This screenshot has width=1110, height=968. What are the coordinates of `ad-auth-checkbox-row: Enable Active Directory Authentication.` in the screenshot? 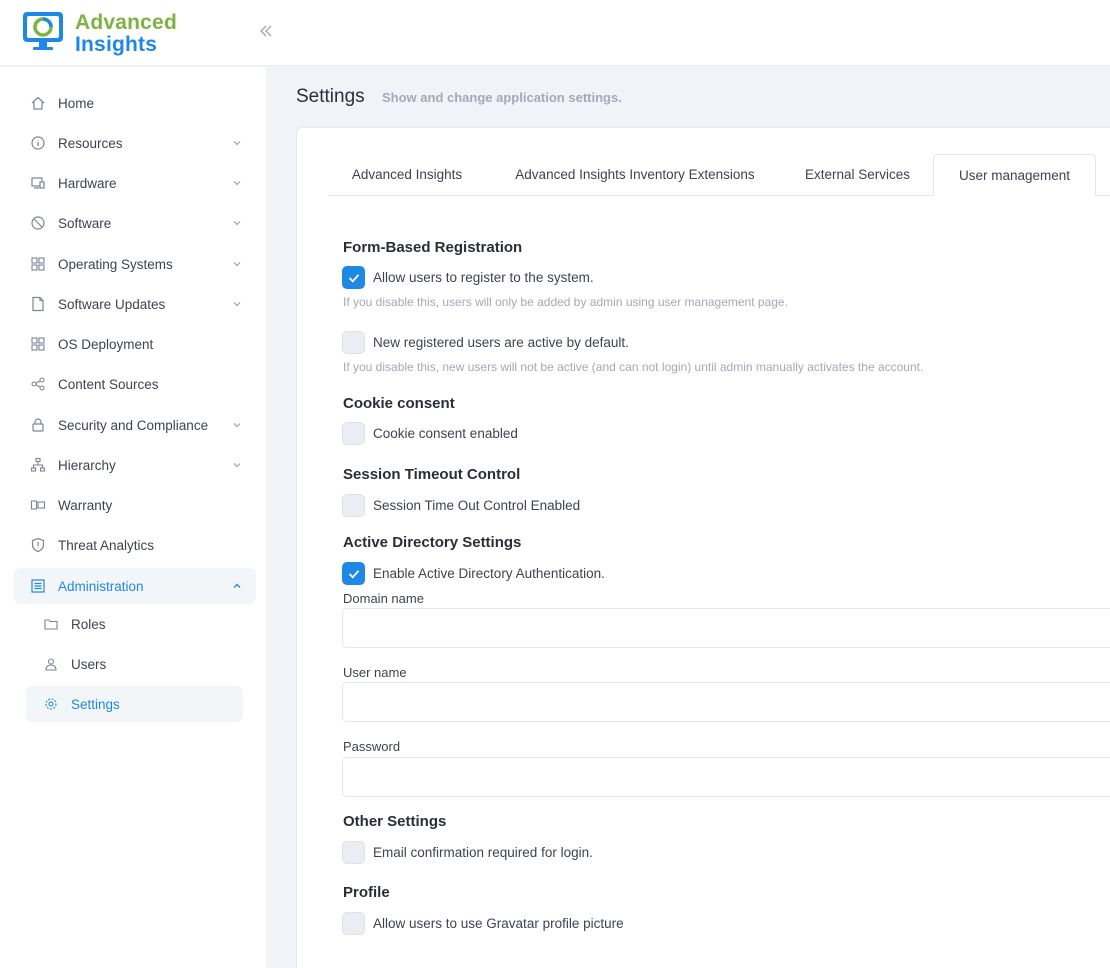 It's located at (473, 573).